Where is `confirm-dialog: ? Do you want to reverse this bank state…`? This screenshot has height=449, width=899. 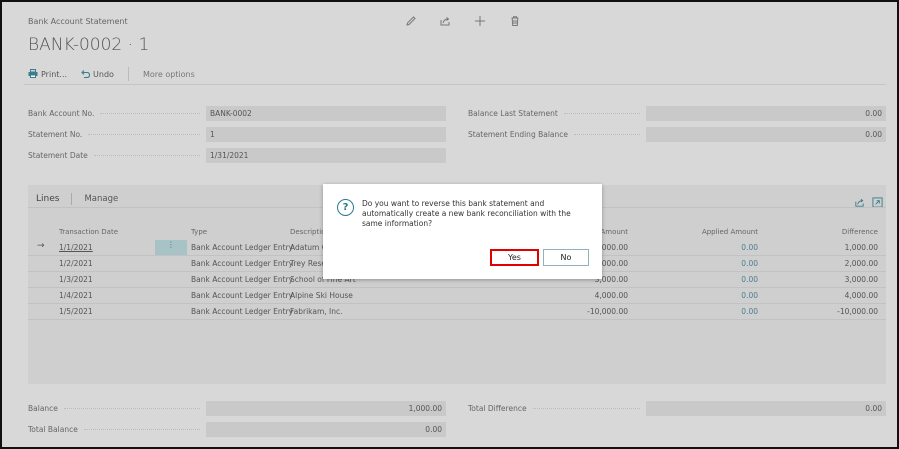 confirm-dialog: ? Do you want to reverse this bank state… is located at coordinates (462, 231).